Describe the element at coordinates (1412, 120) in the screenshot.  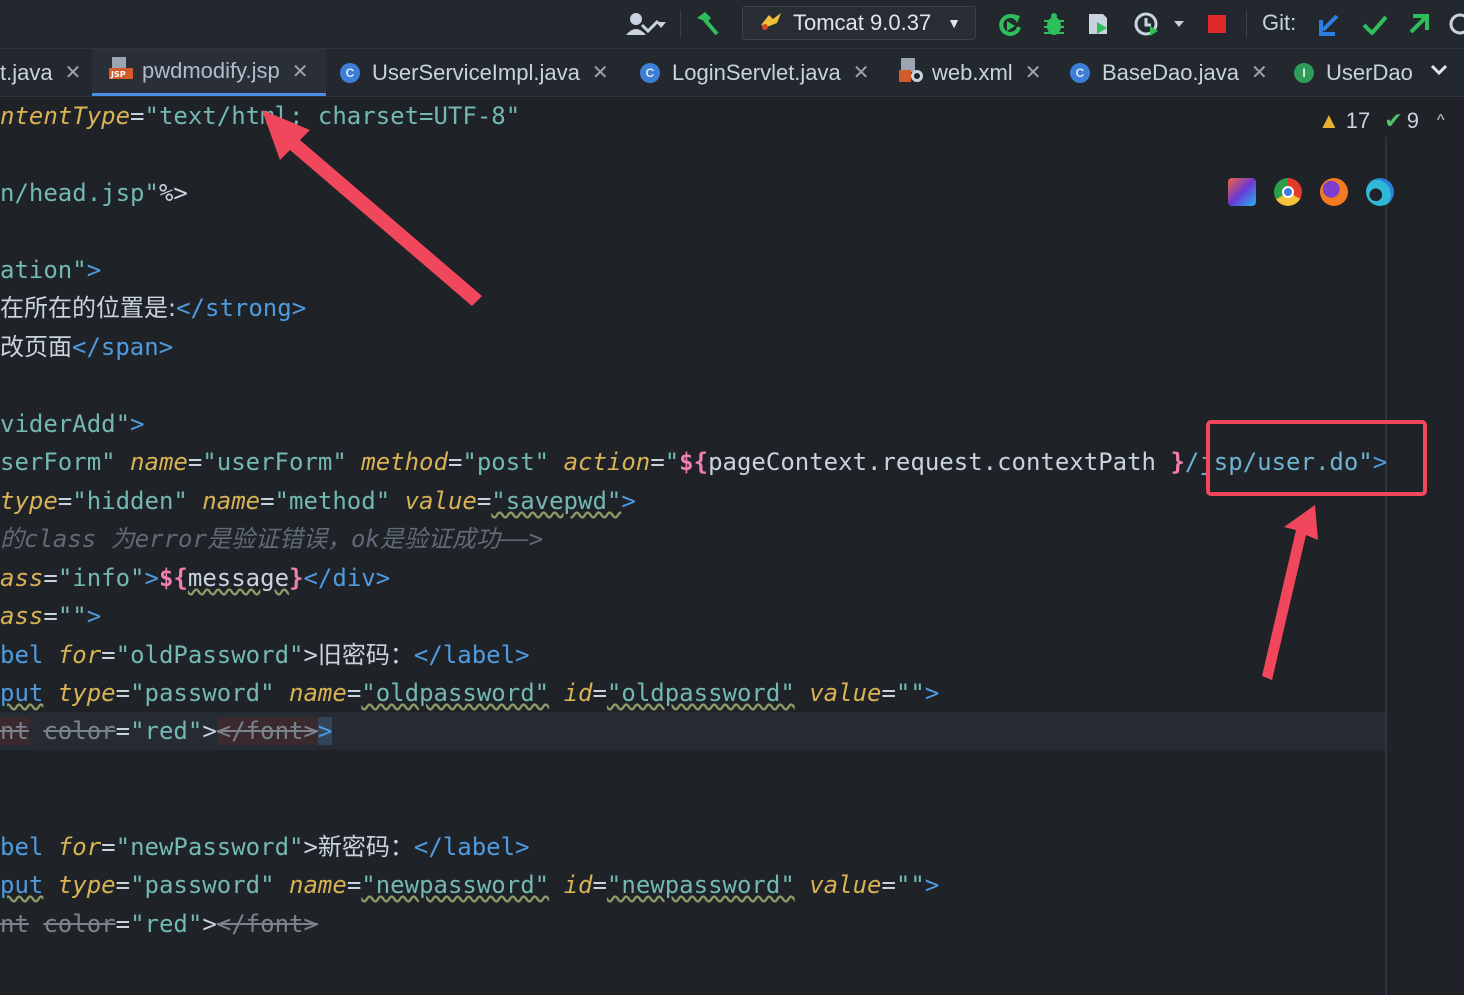
I see `weak-warning-count: 9` at that location.